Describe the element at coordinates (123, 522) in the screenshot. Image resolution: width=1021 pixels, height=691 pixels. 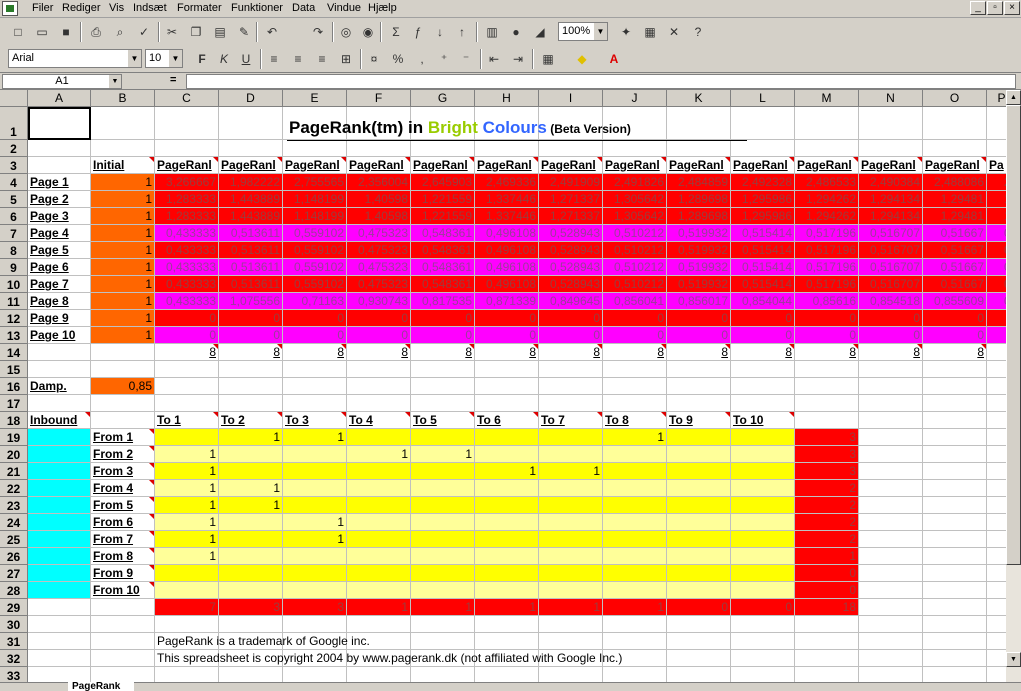
I see `from-label: From 6` at that location.